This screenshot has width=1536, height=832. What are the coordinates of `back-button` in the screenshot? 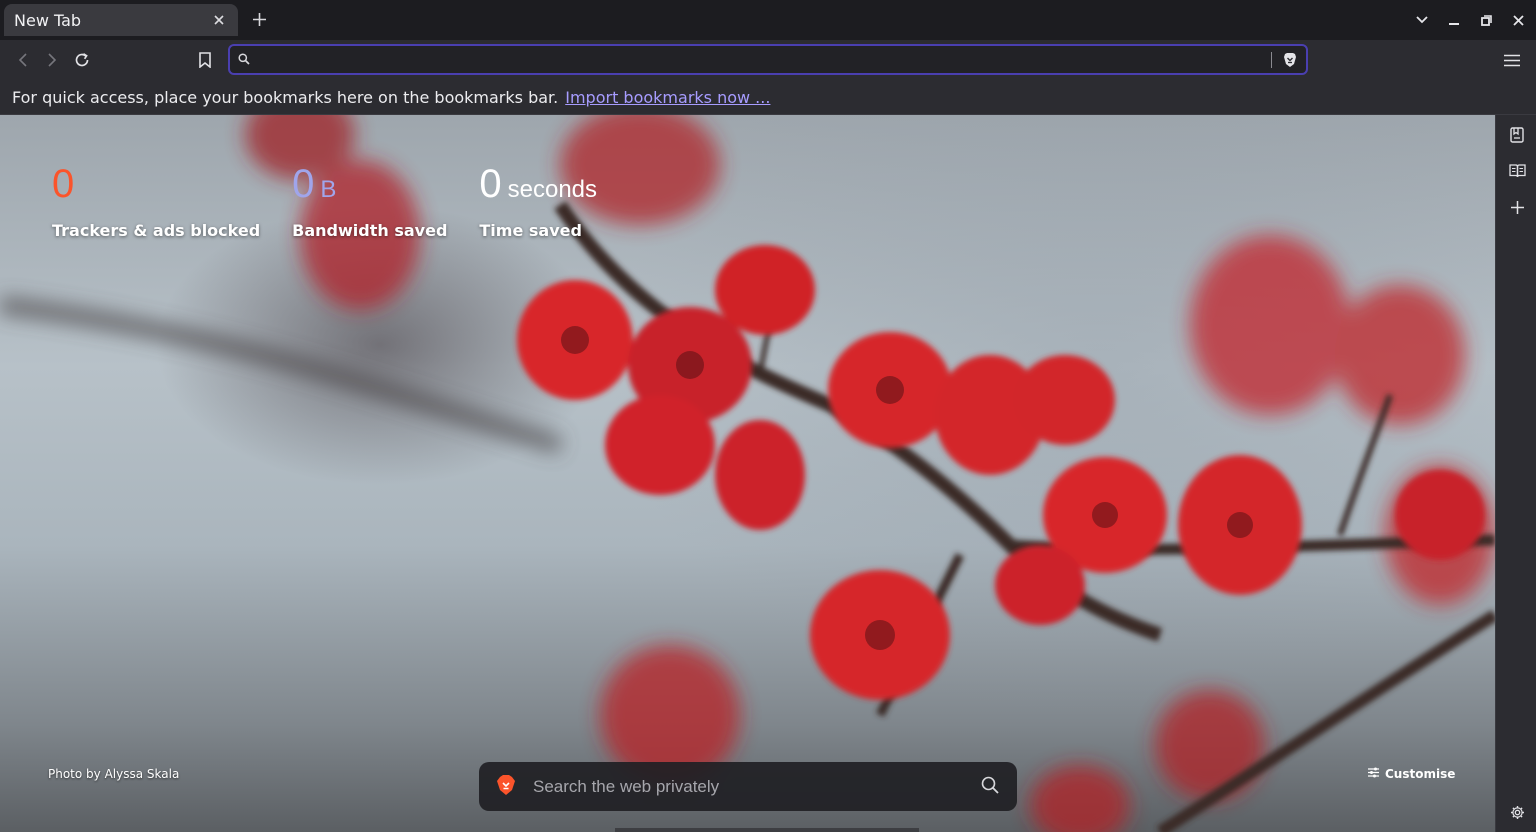 It's located at (22, 60).